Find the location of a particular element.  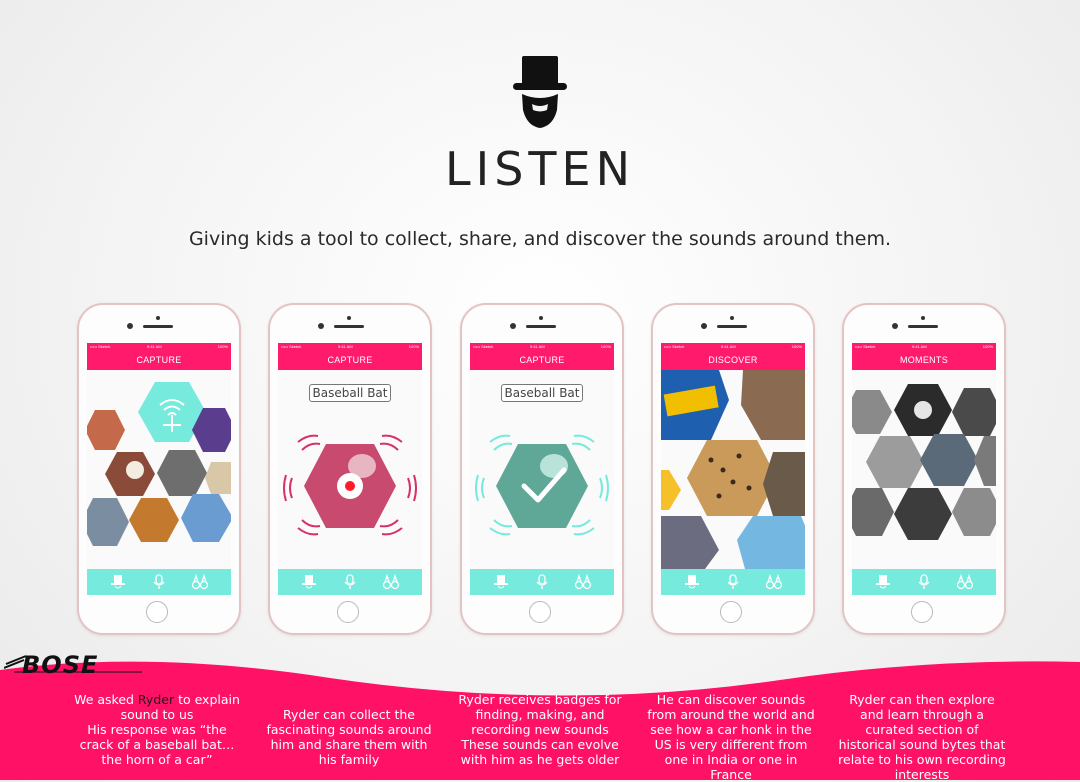

photo-hex-keyboard is located at coordinates (182, 473).